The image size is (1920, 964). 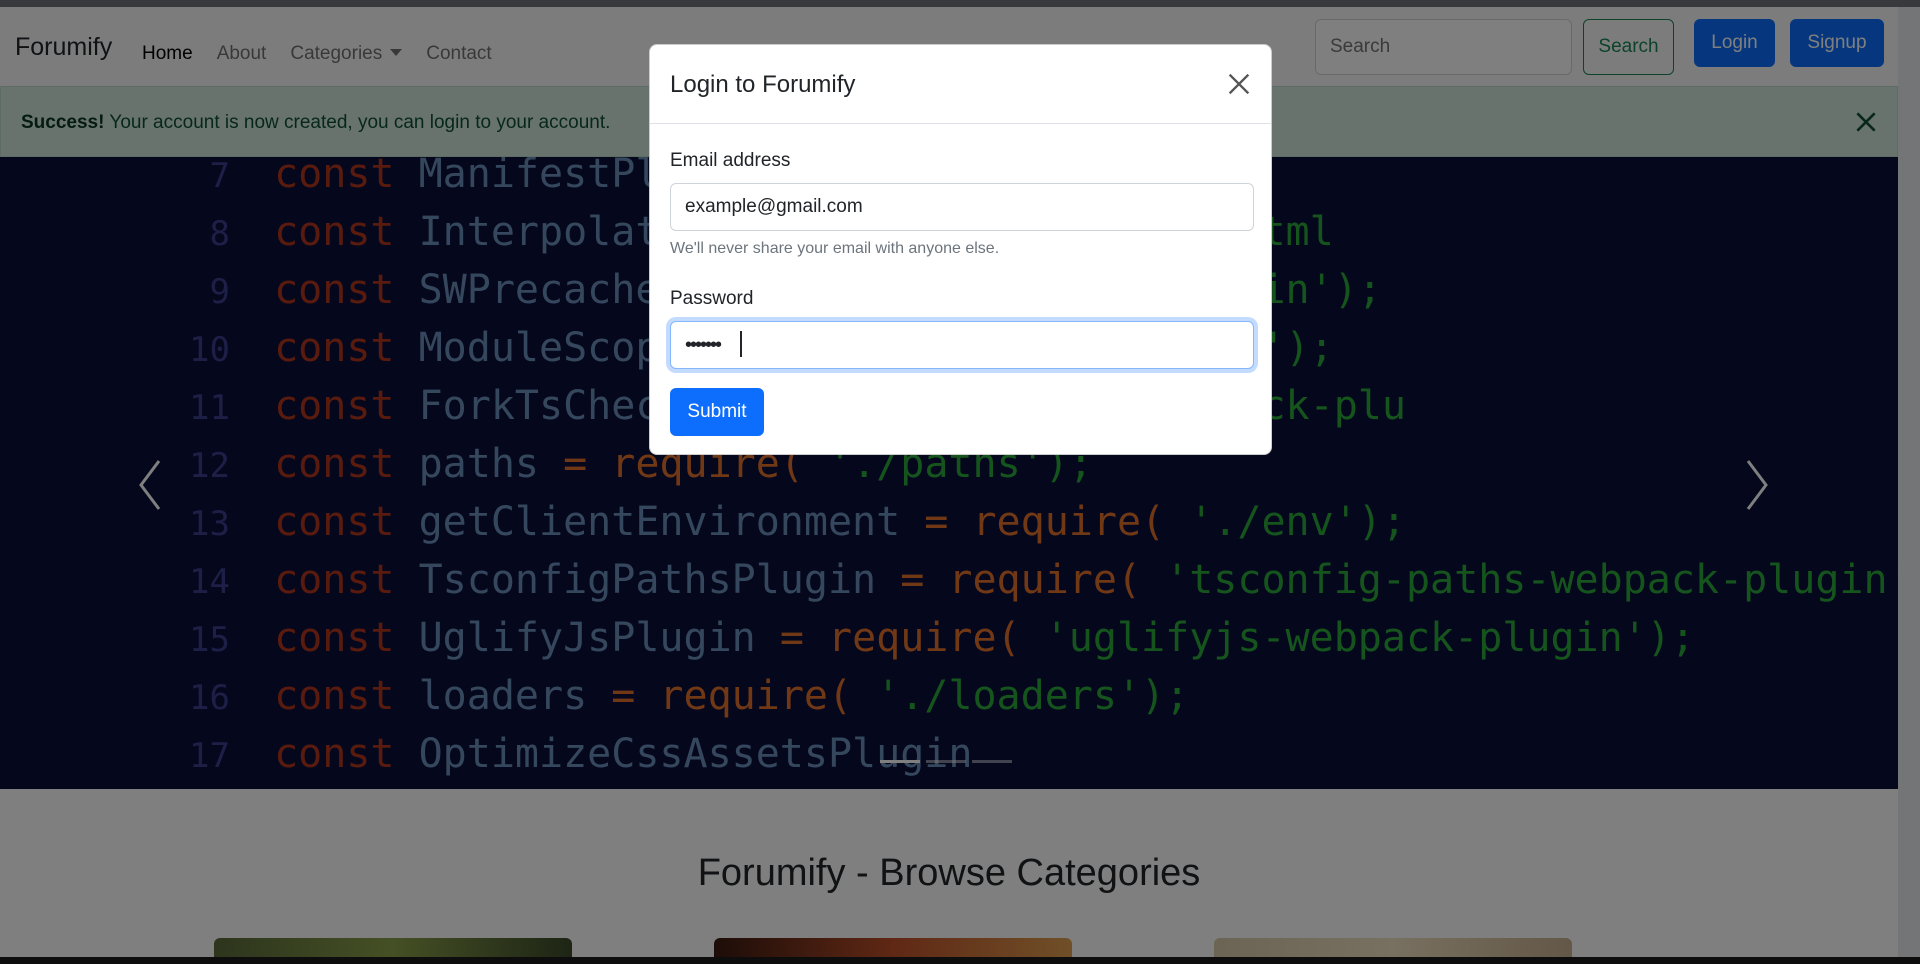 What do you see at coordinates (703, 345) in the screenshot?
I see `password-value: •••••••` at bounding box center [703, 345].